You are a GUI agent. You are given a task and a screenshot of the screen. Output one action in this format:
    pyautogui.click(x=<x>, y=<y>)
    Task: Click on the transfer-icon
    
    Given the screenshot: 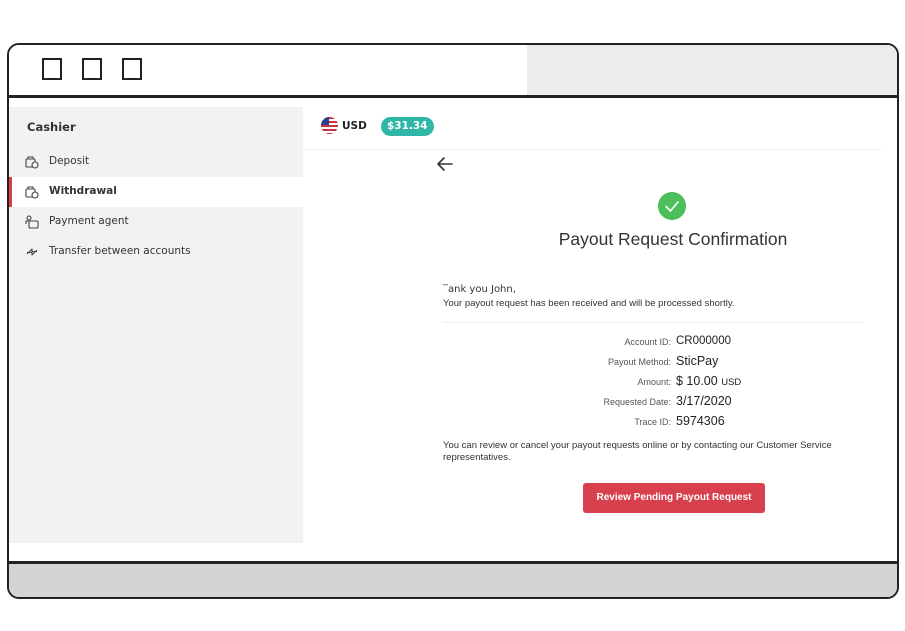 What is the action you would take?
    pyautogui.click(x=32, y=252)
    